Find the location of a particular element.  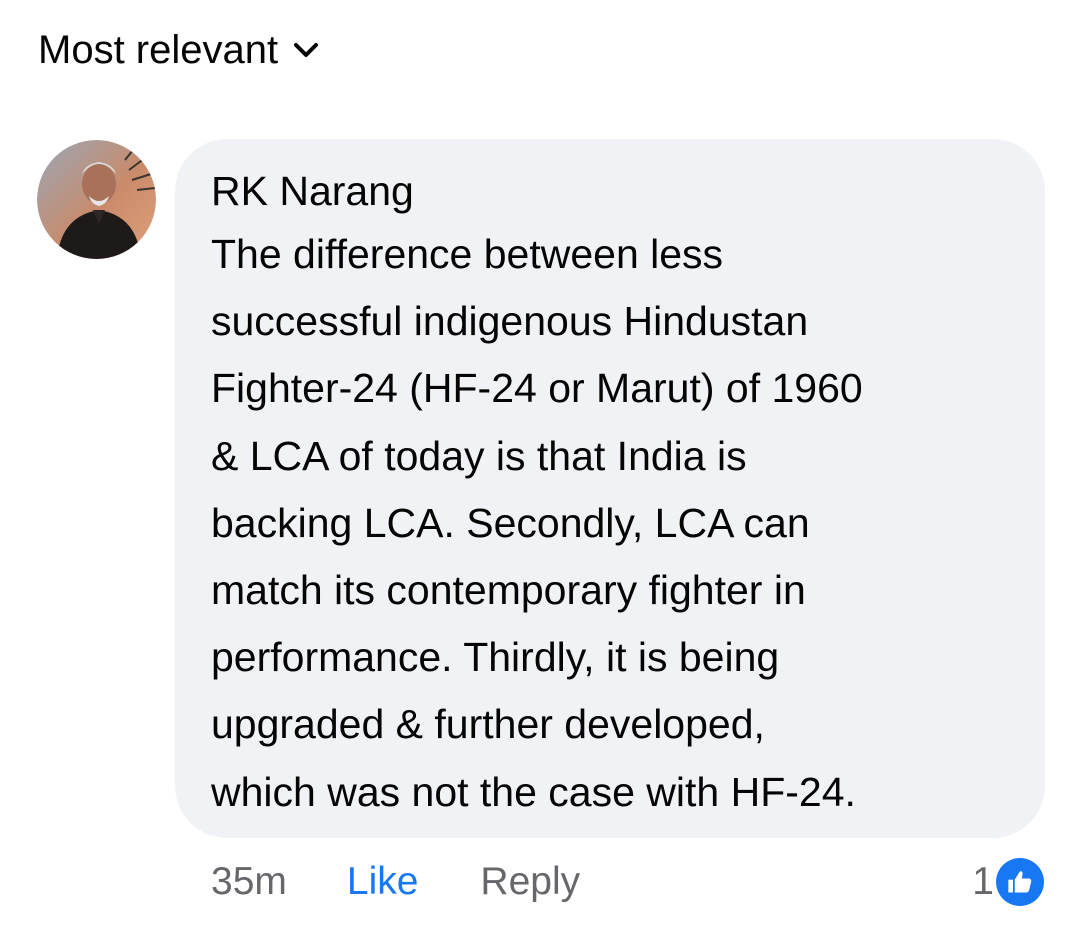

sort-dropdown: Most relevant is located at coordinates (179, 50).